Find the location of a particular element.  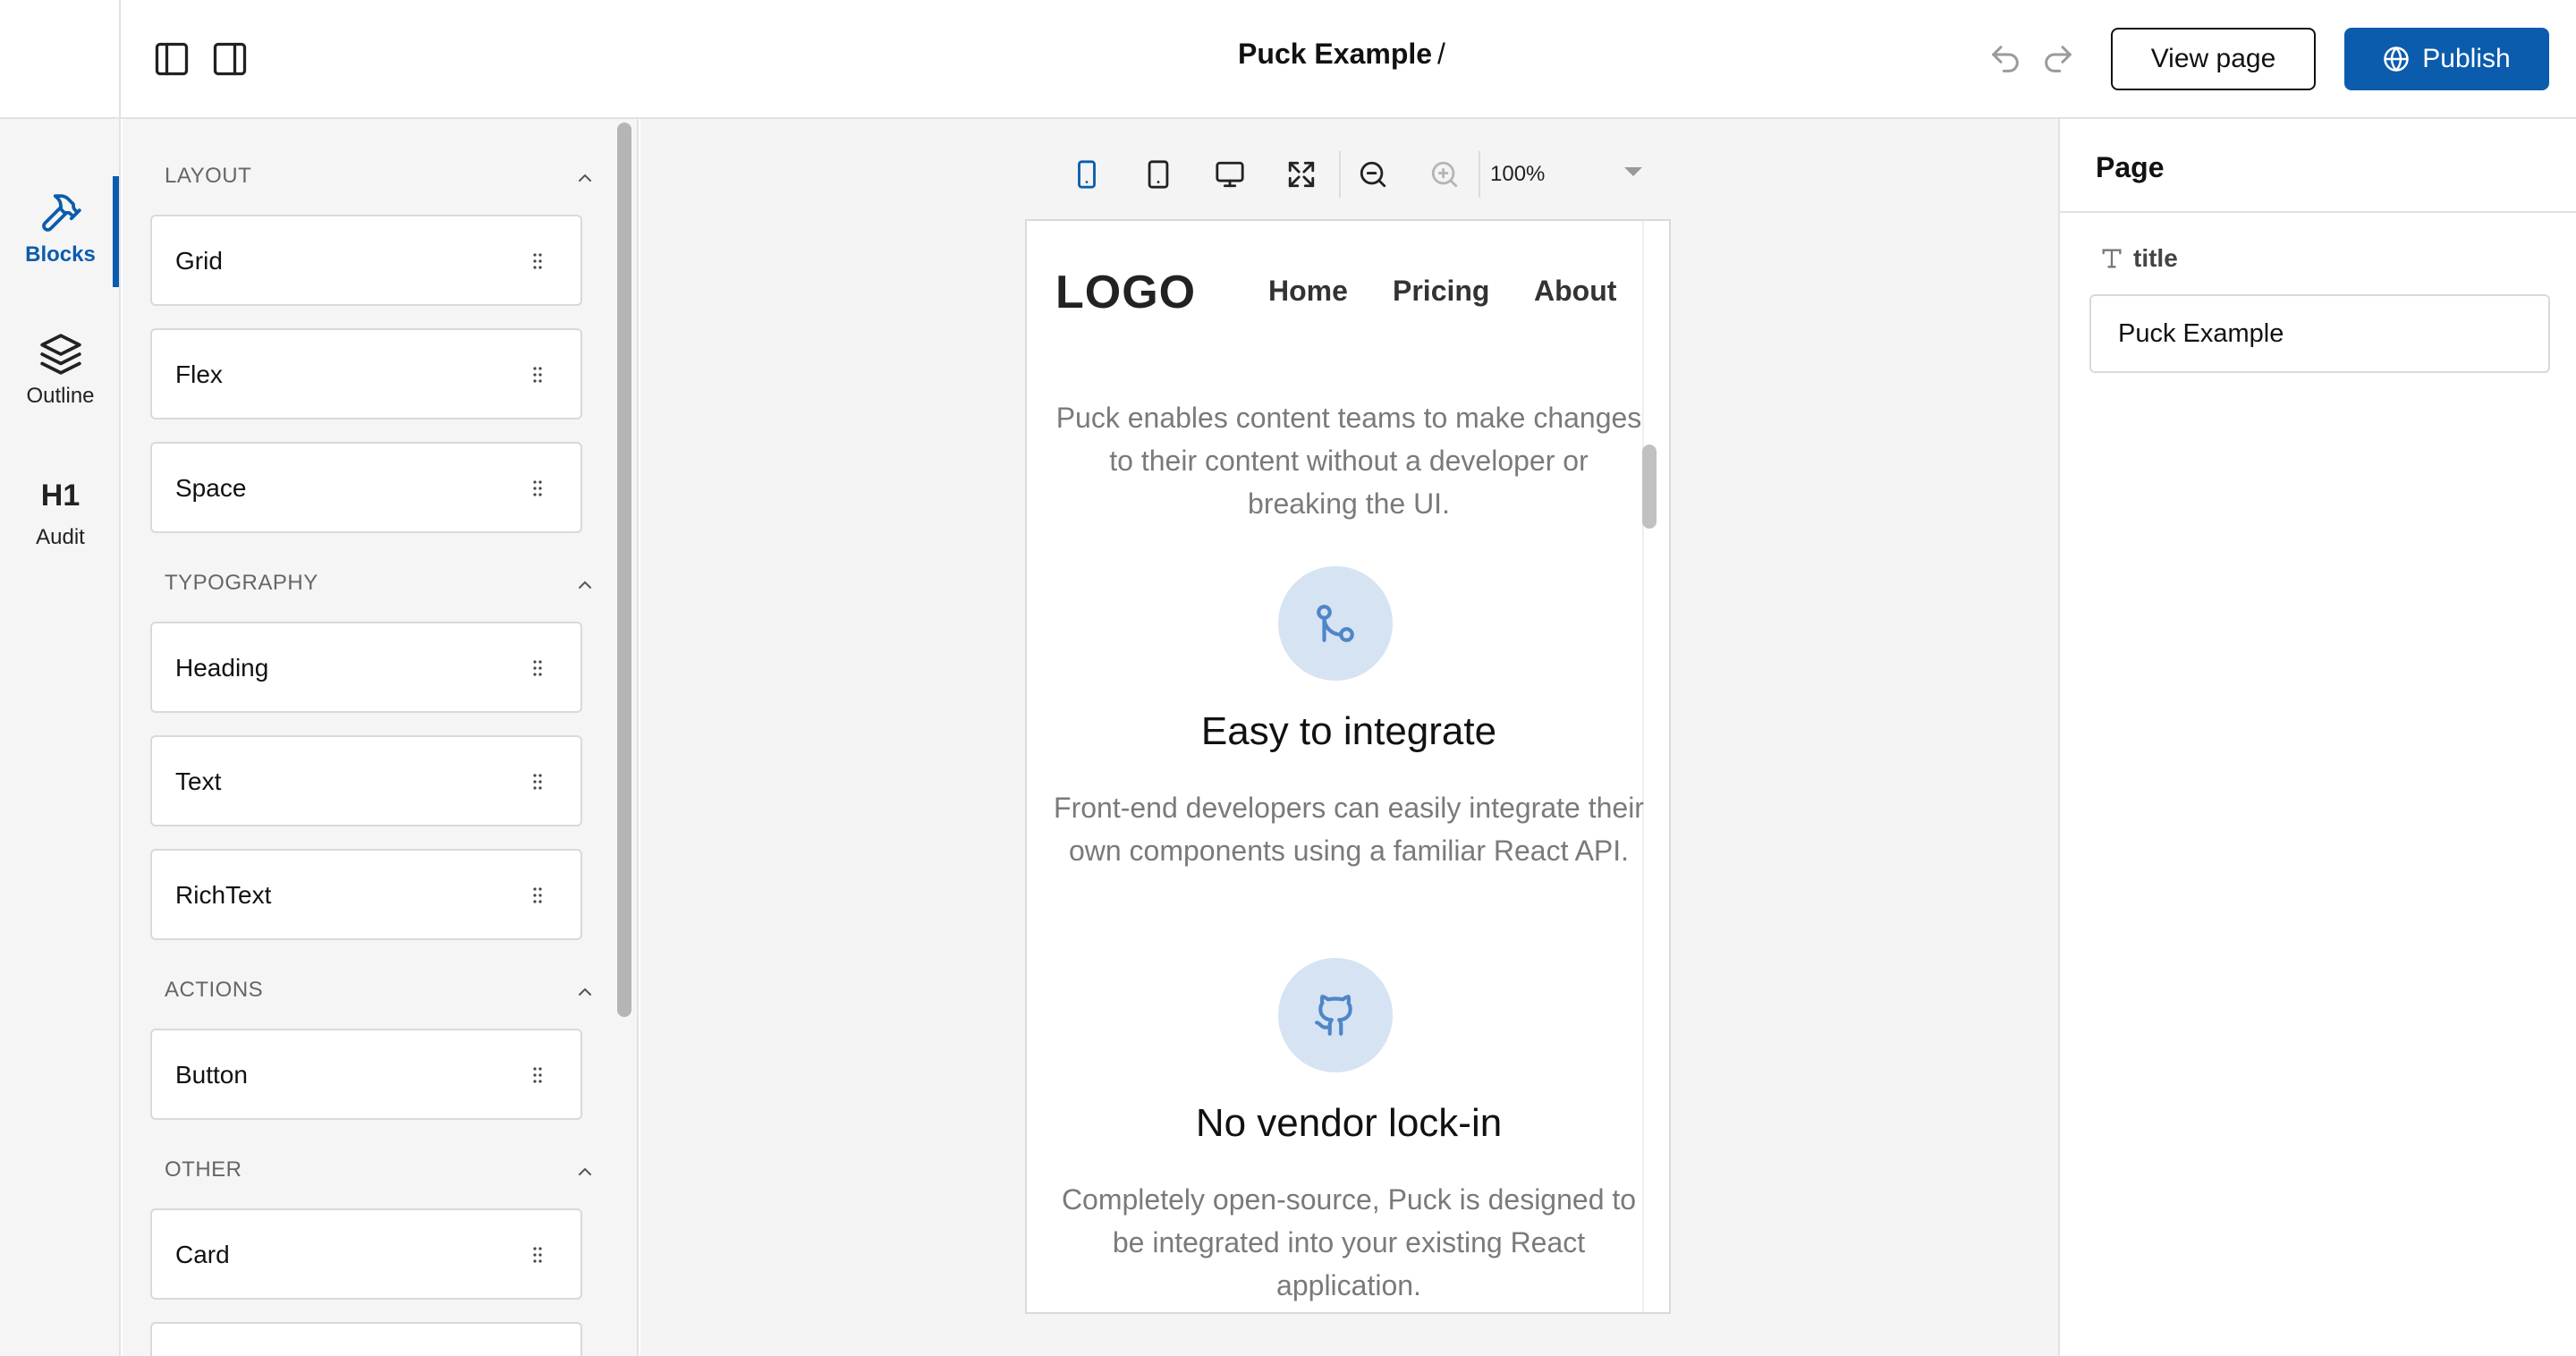

section-title: TYPOGRAPHY is located at coordinates (241, 583).